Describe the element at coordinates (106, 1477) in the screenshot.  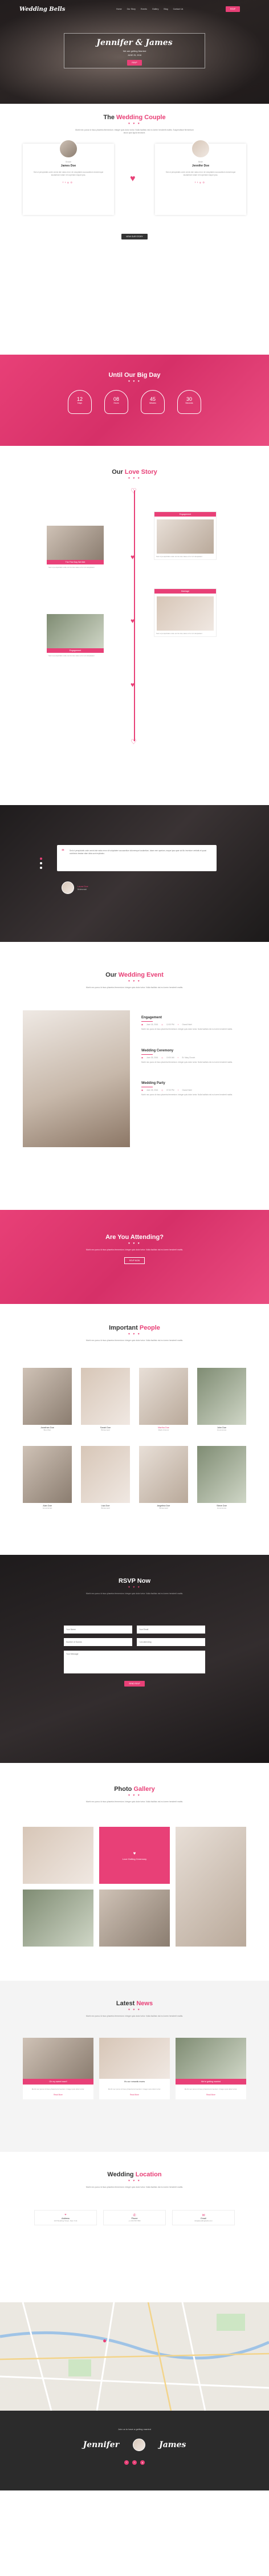
I see `person-card: Lisa Doe Bridesmaid` at that location.